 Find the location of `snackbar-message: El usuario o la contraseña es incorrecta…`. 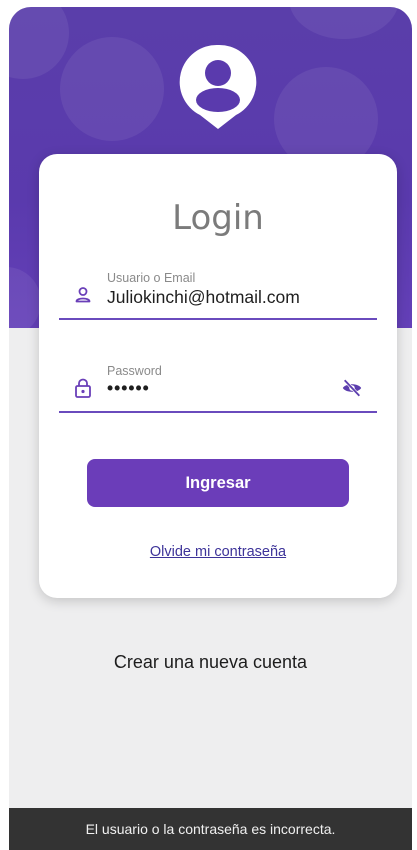

snackbar-message: El usuario o la contraseña es incorrecta… is located at coordinates (210, 829).